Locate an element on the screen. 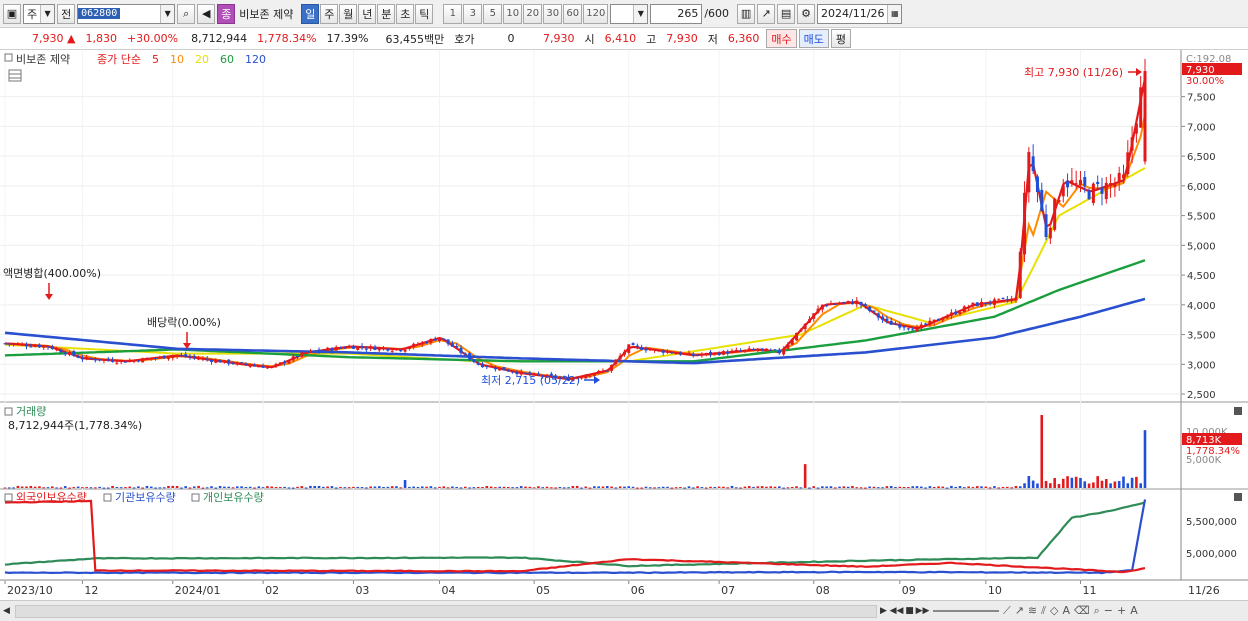 This screenshot has width=1248, height=621. buy-button: 매수 is located at coordinates (781, 38).